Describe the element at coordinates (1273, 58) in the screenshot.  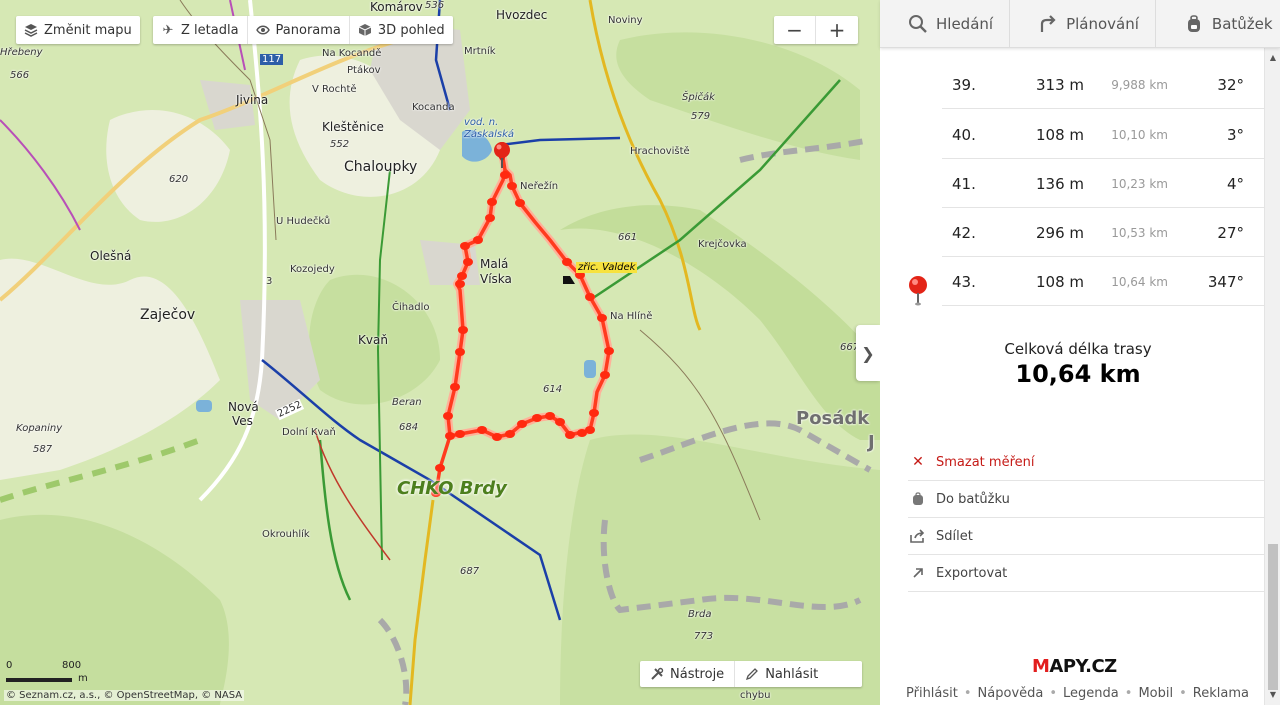
I see `scroll-up-arrow: ▲` at that location.